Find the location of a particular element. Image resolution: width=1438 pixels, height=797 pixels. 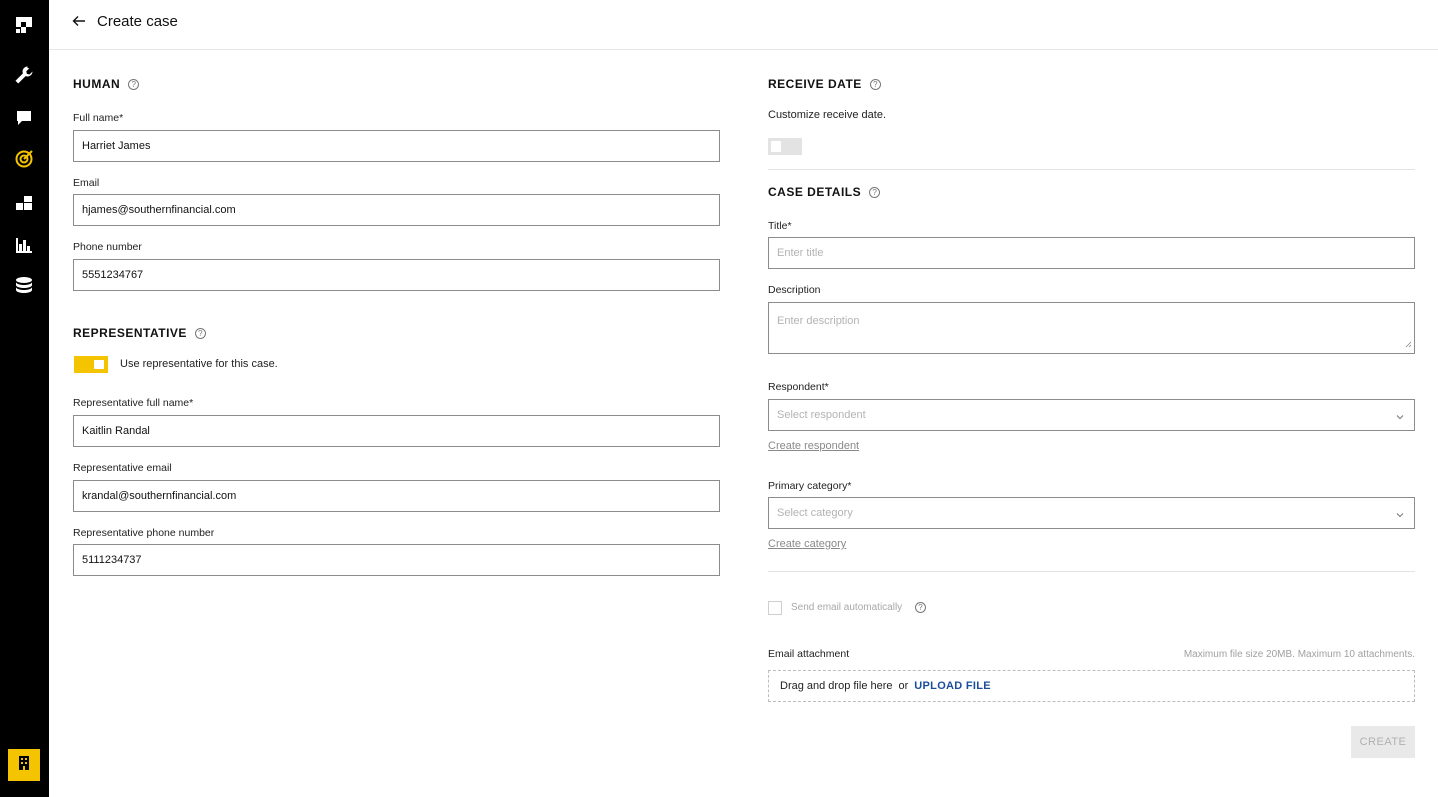

create-respondent-link: Create respondent is located at coordinates (813, 446).